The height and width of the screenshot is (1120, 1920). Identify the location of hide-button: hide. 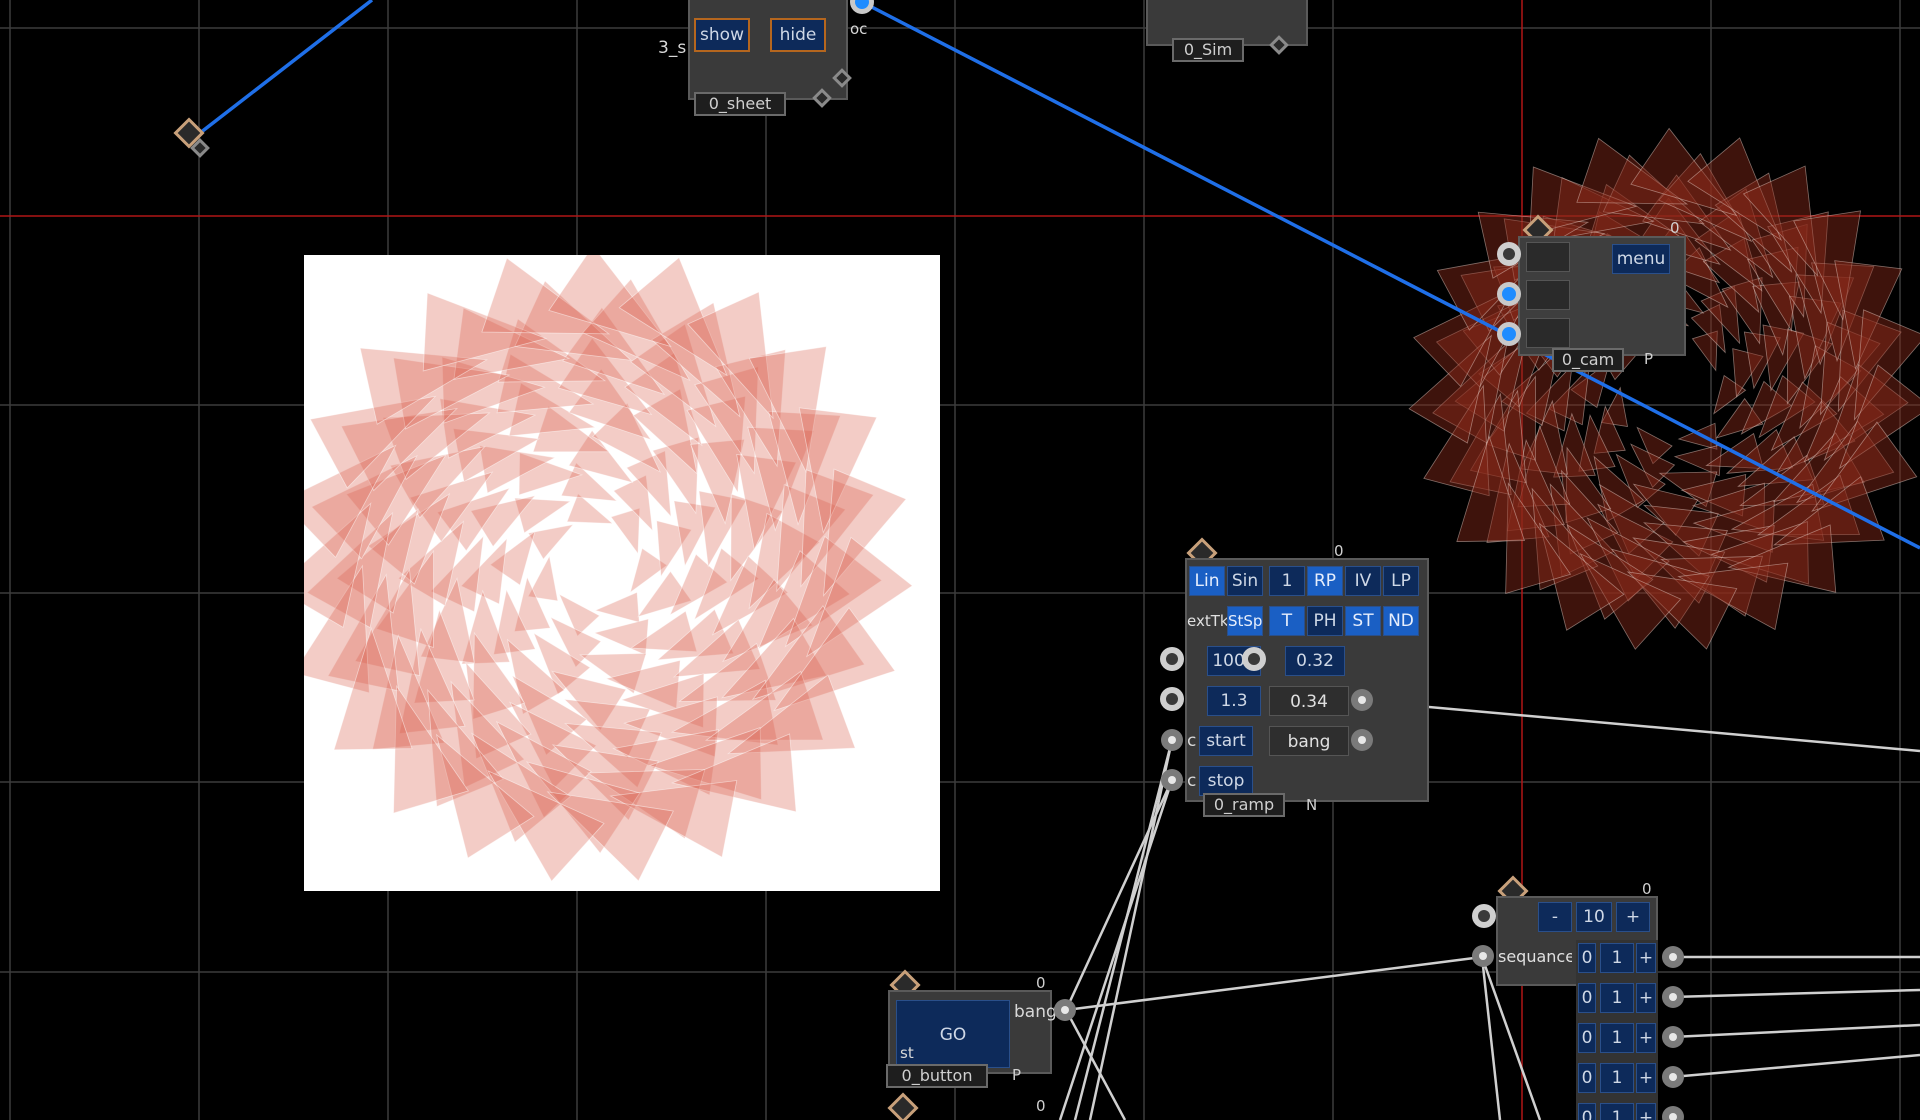
(798, 35).